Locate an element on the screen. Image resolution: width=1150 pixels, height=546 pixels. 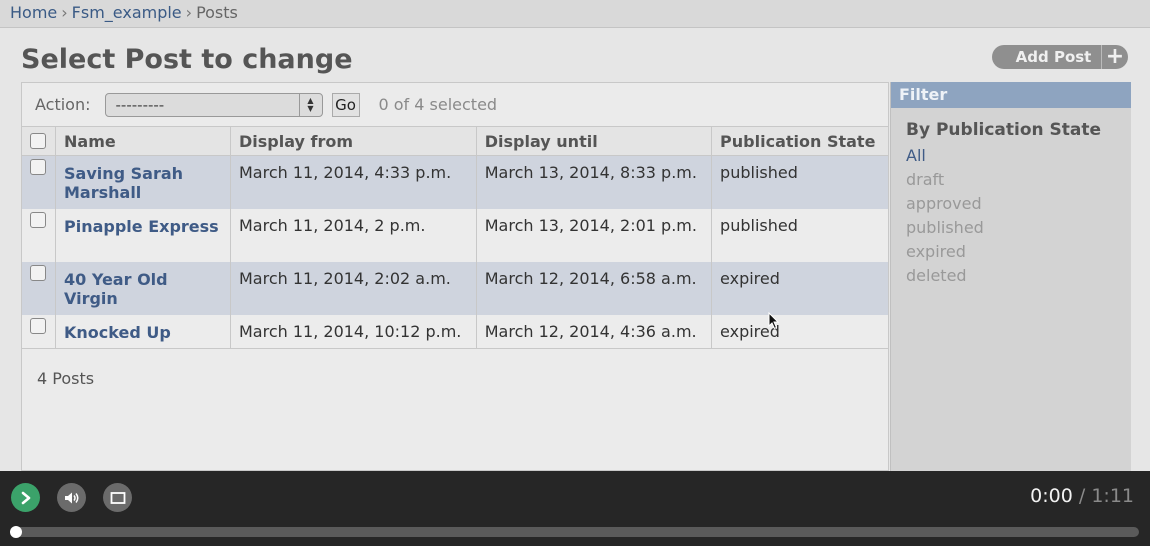
display-until-cell: March 13, 2014, 2:01 p.m. is located at coordinates (594, 235).